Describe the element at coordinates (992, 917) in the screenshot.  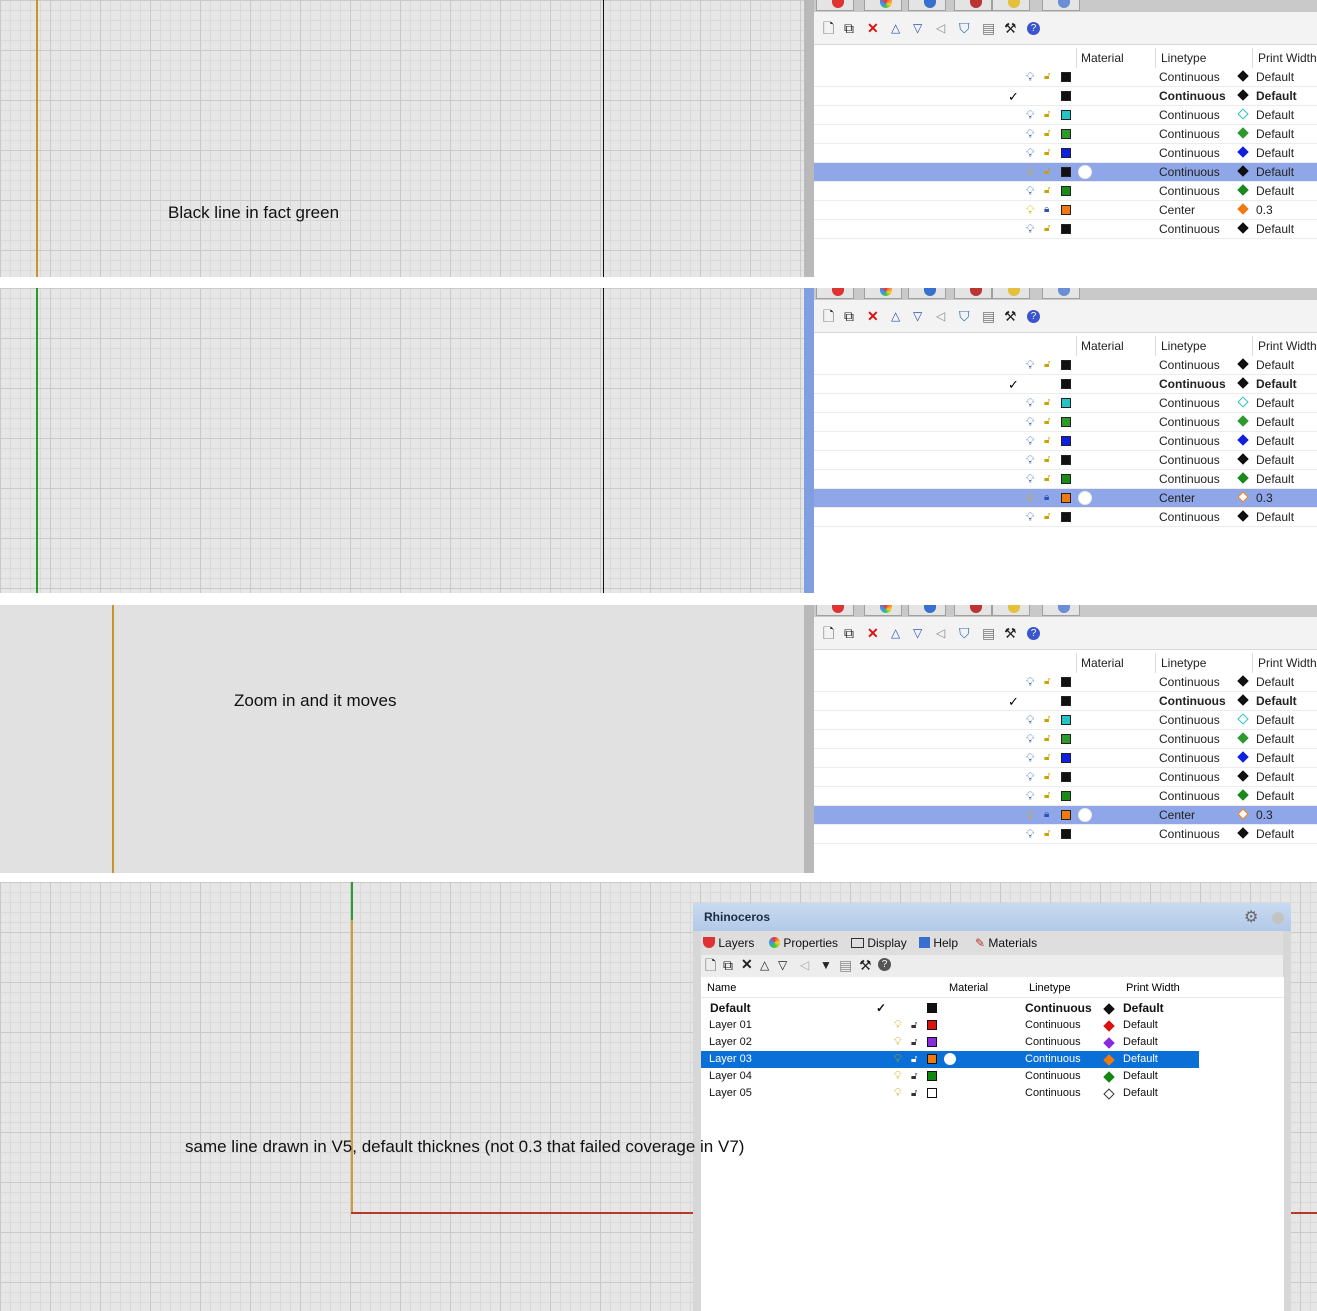
I see `v5-title-bar: Rhinoceros ⚙` at that location.